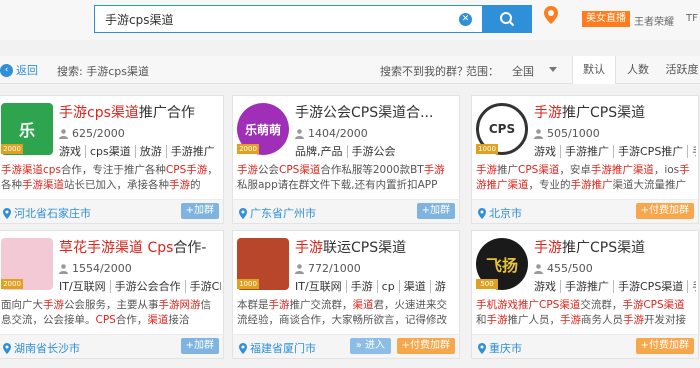 The image size is (700, 368). I want to click on back-button: ‹ 返回, so click(19, 70).